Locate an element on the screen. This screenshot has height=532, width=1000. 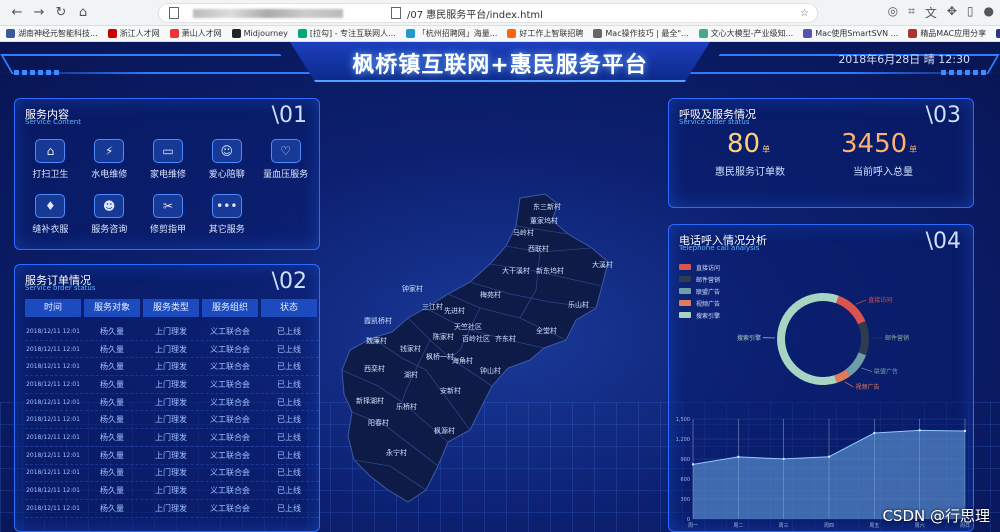
profile-icon: ● is located at coordinates (989, 12).